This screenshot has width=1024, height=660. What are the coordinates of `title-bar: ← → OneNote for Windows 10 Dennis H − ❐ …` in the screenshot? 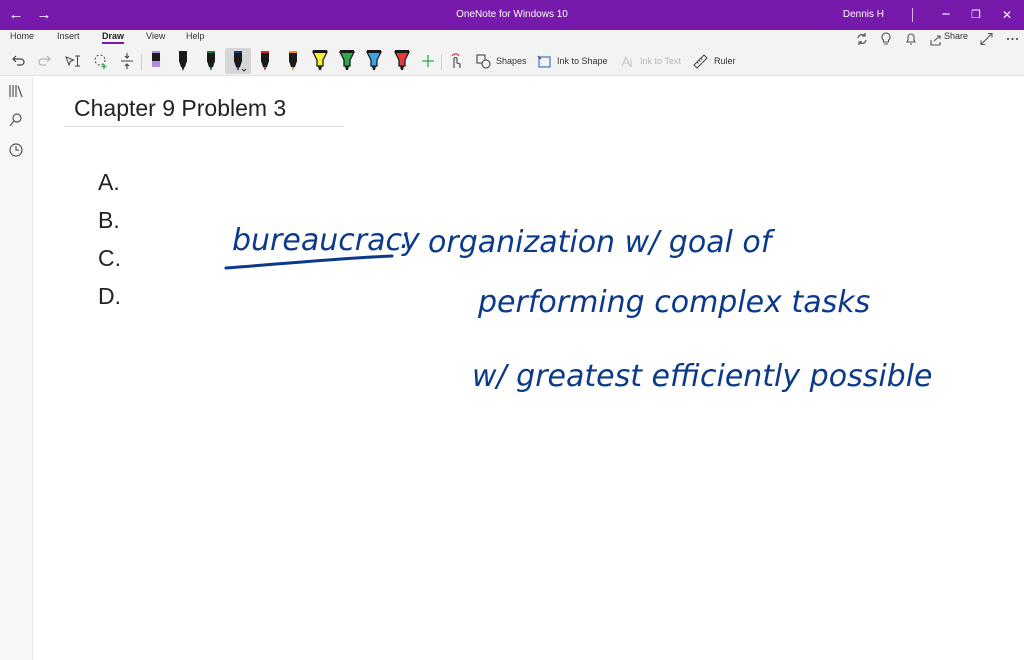 It's located at (512, 15).